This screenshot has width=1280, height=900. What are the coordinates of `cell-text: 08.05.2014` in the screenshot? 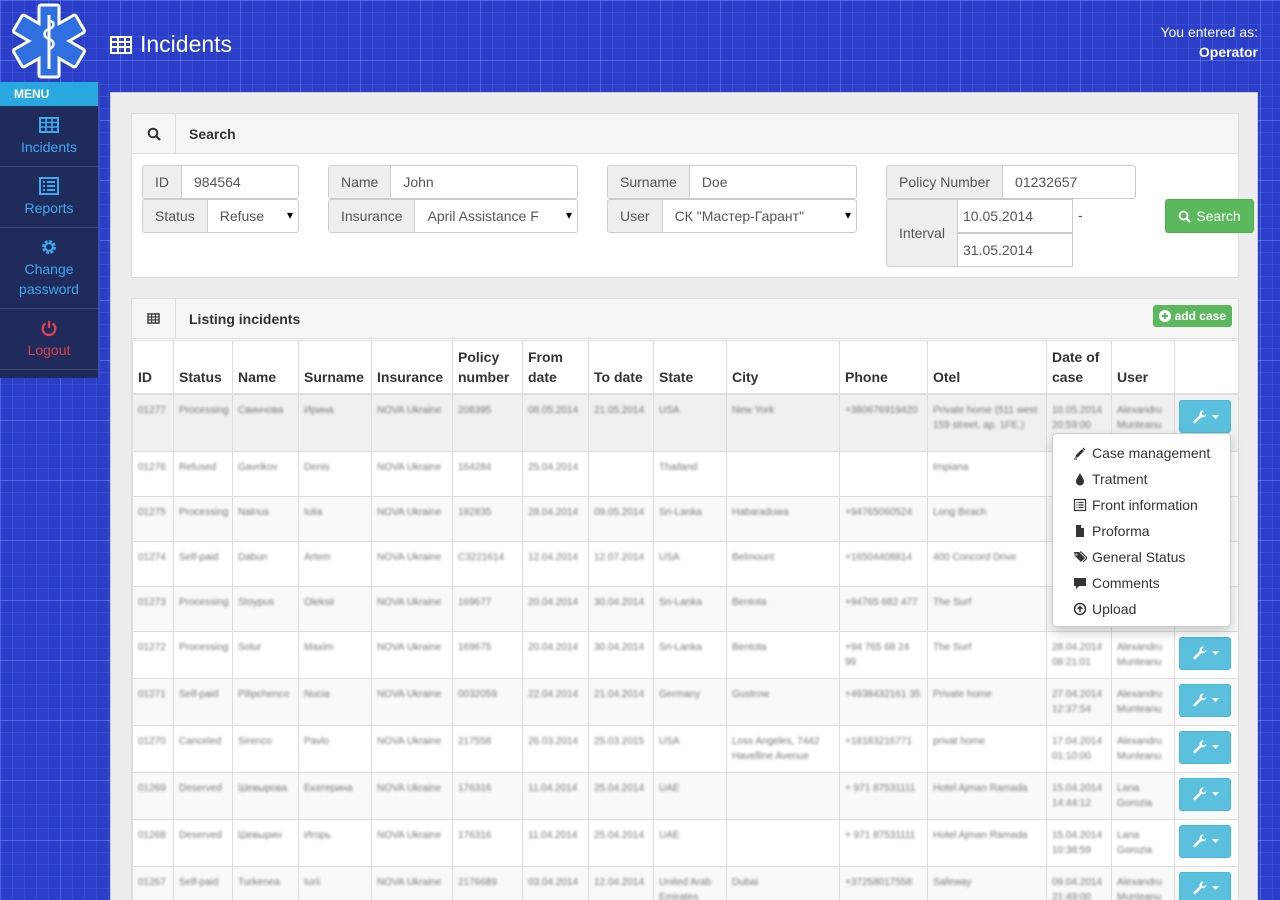 It's located at (553, 410).